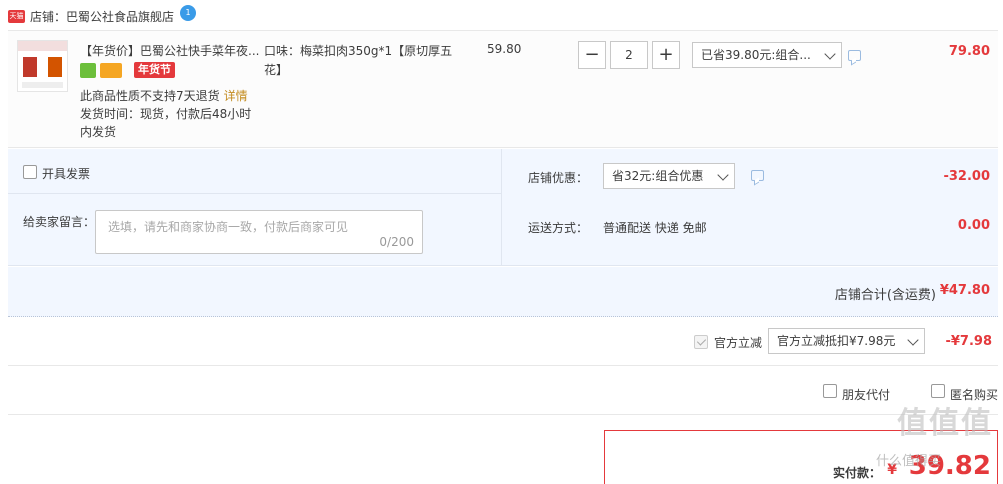 The width and height of the screenshot is (1003, 484). What do you see at coordinates (558, 178) in the screenshot?
I see `shop-discount-label: 店铺优惠：` at bounding box center [558, 178].